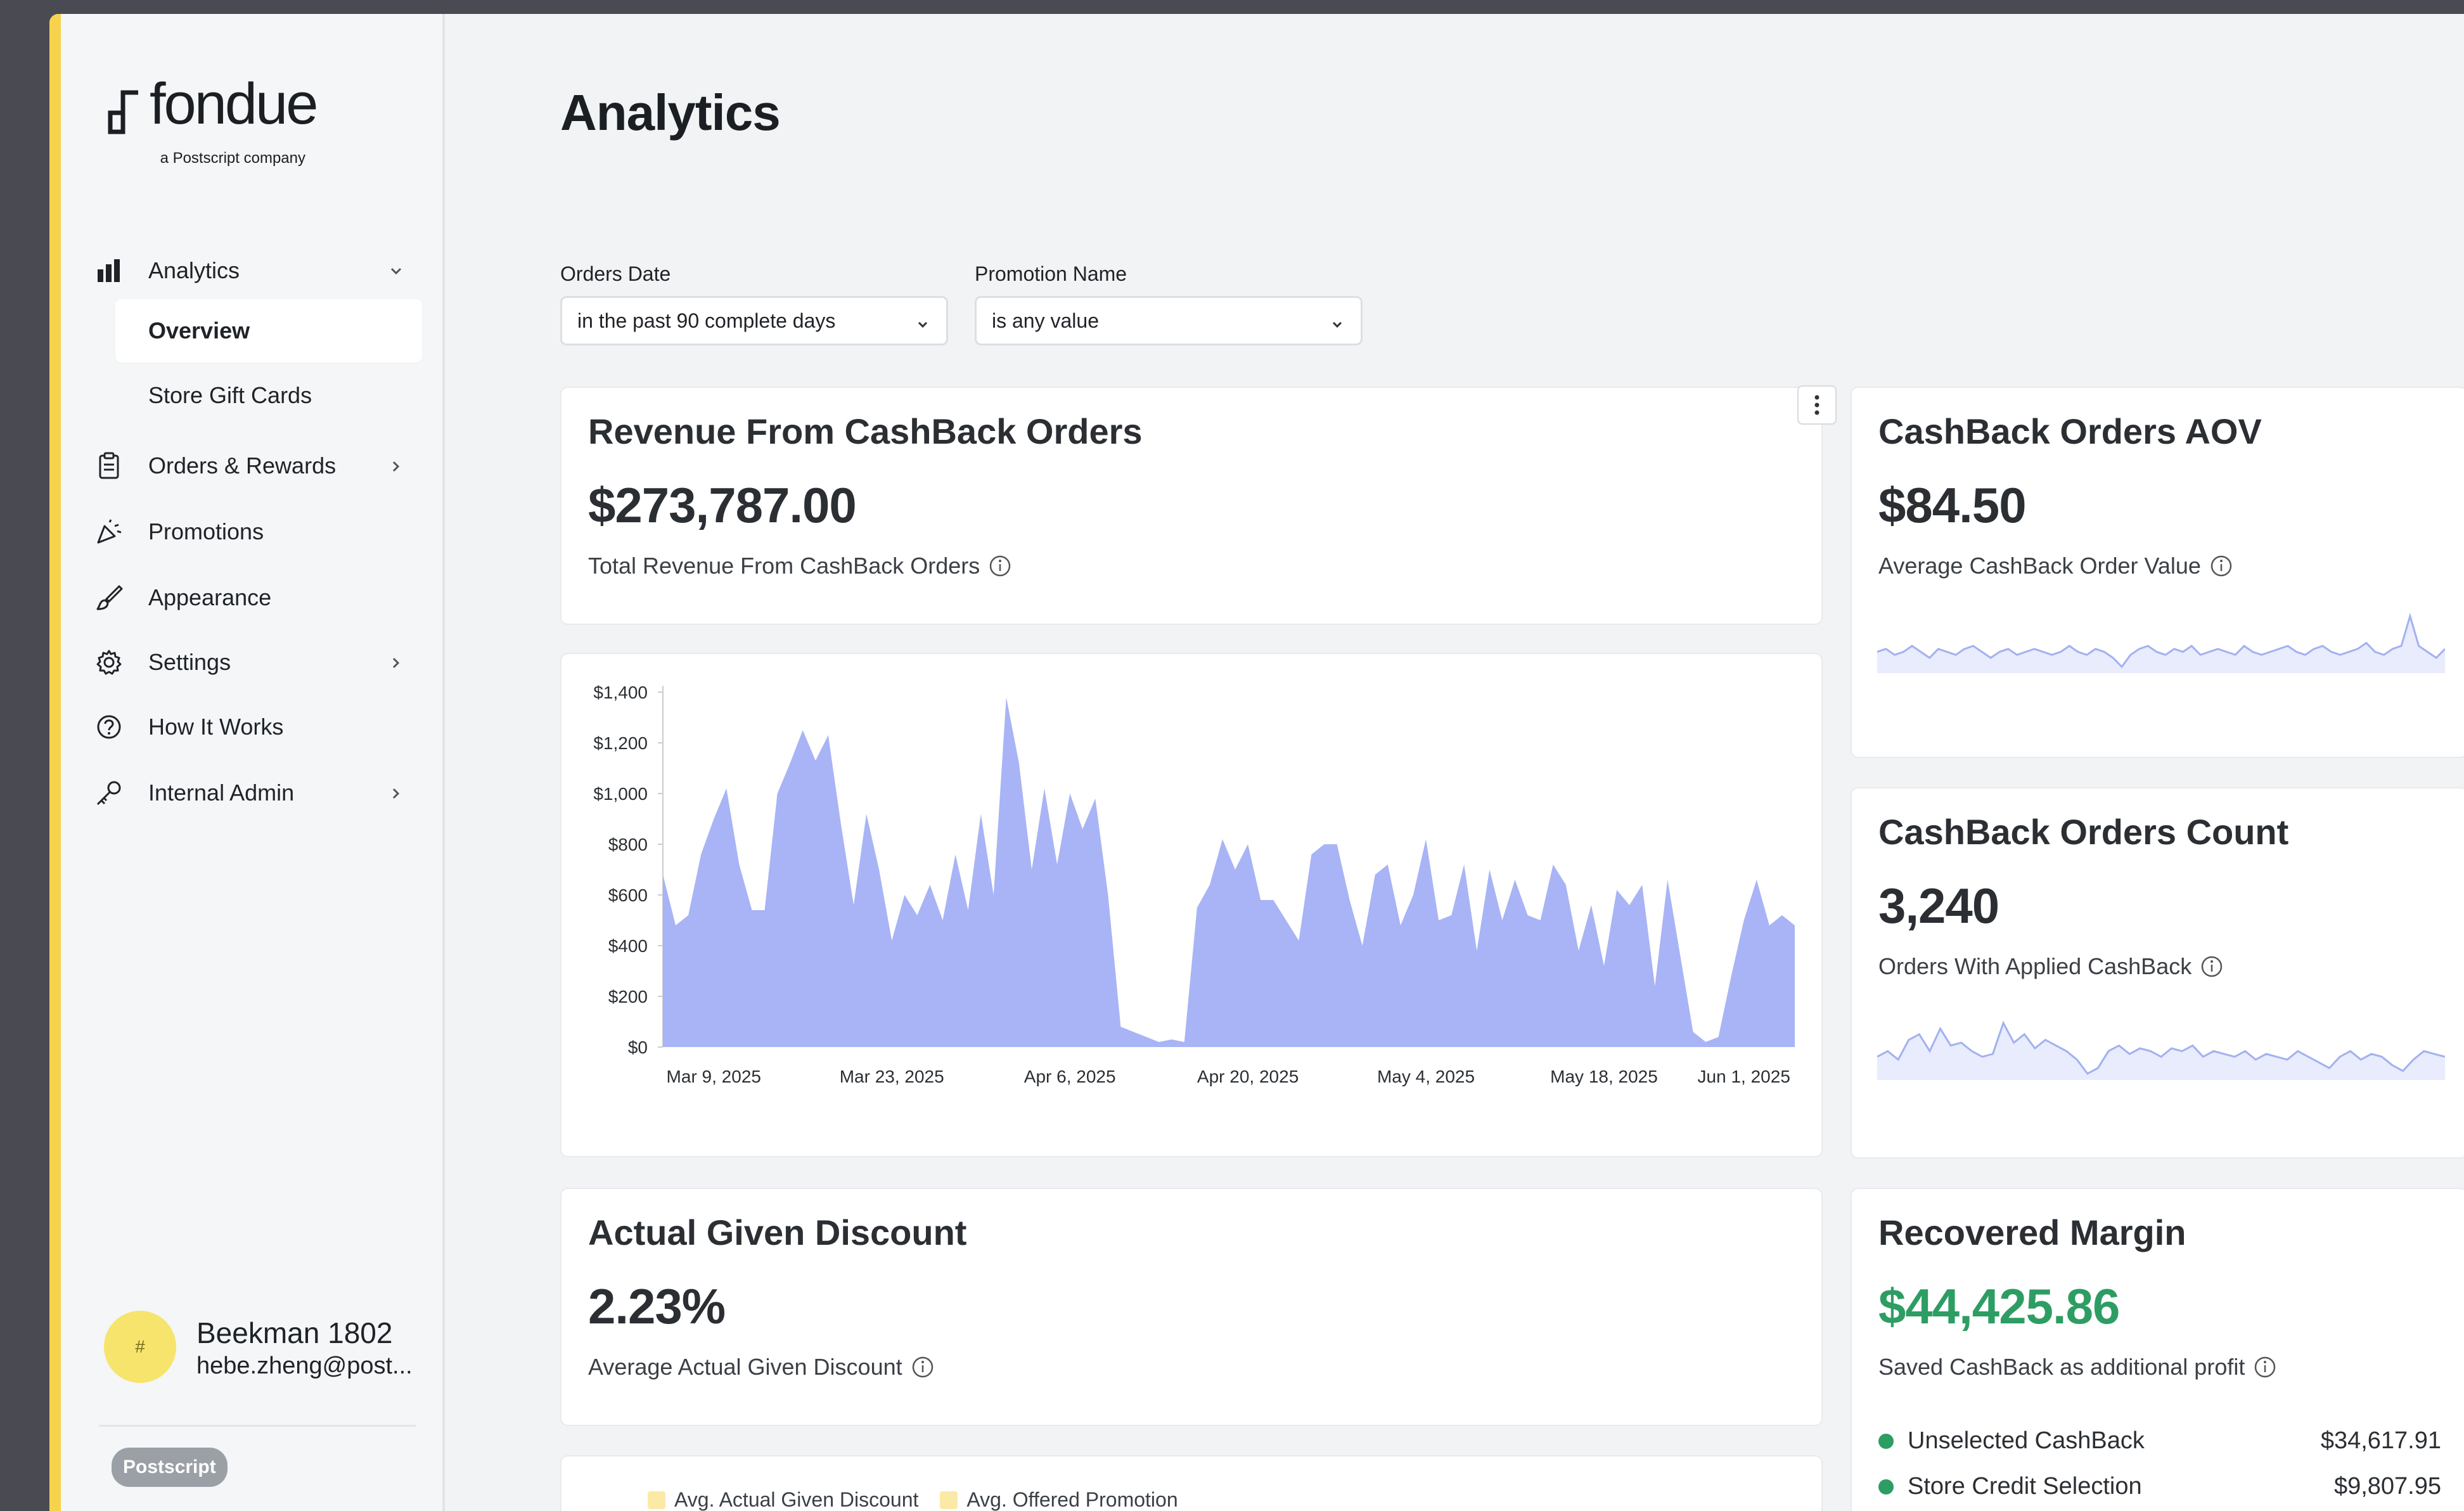 This screenshot has height=1511, width=2464. I want to click on clipboard-icon, so click(109, 466).